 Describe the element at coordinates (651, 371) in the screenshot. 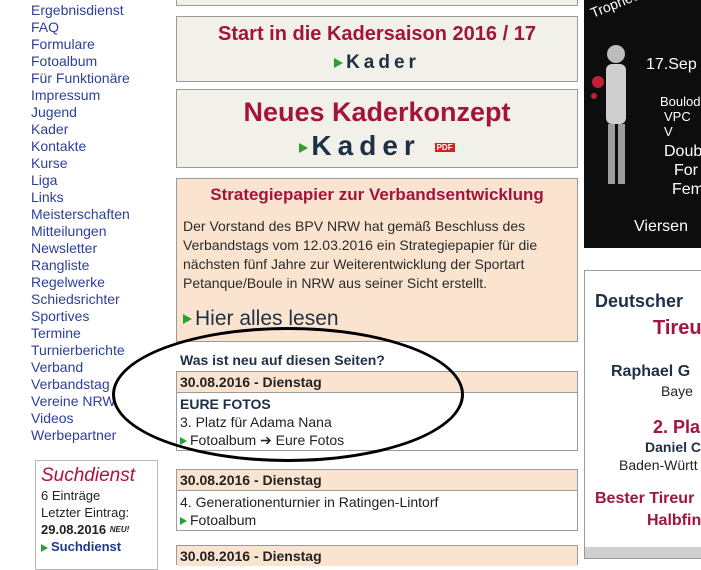

I see `winner-name: Raphael G` at that location.